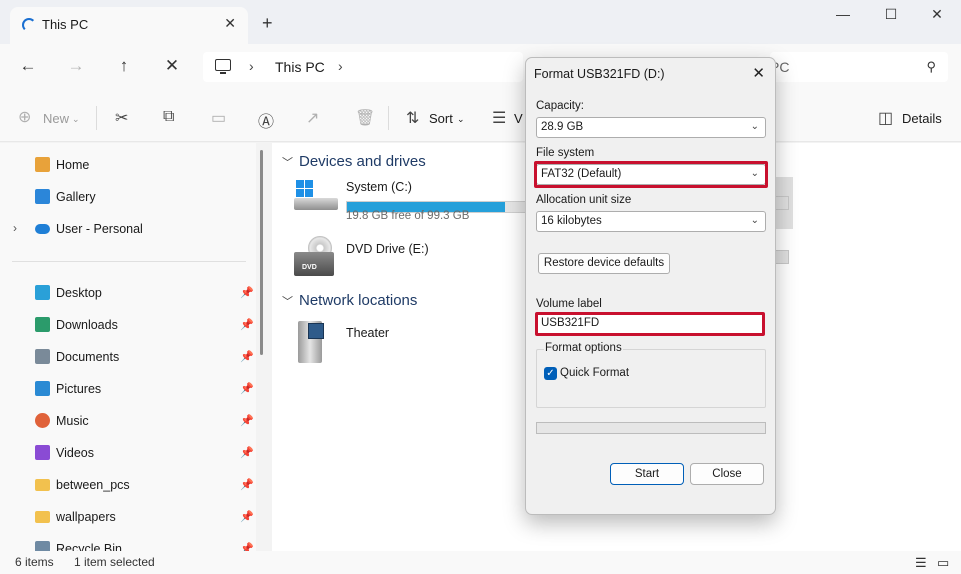 This screenshot has width=961, height=574. Describe the element at coordinates (922, 118) in the screenshot. I see `details-button: Details` at that location.